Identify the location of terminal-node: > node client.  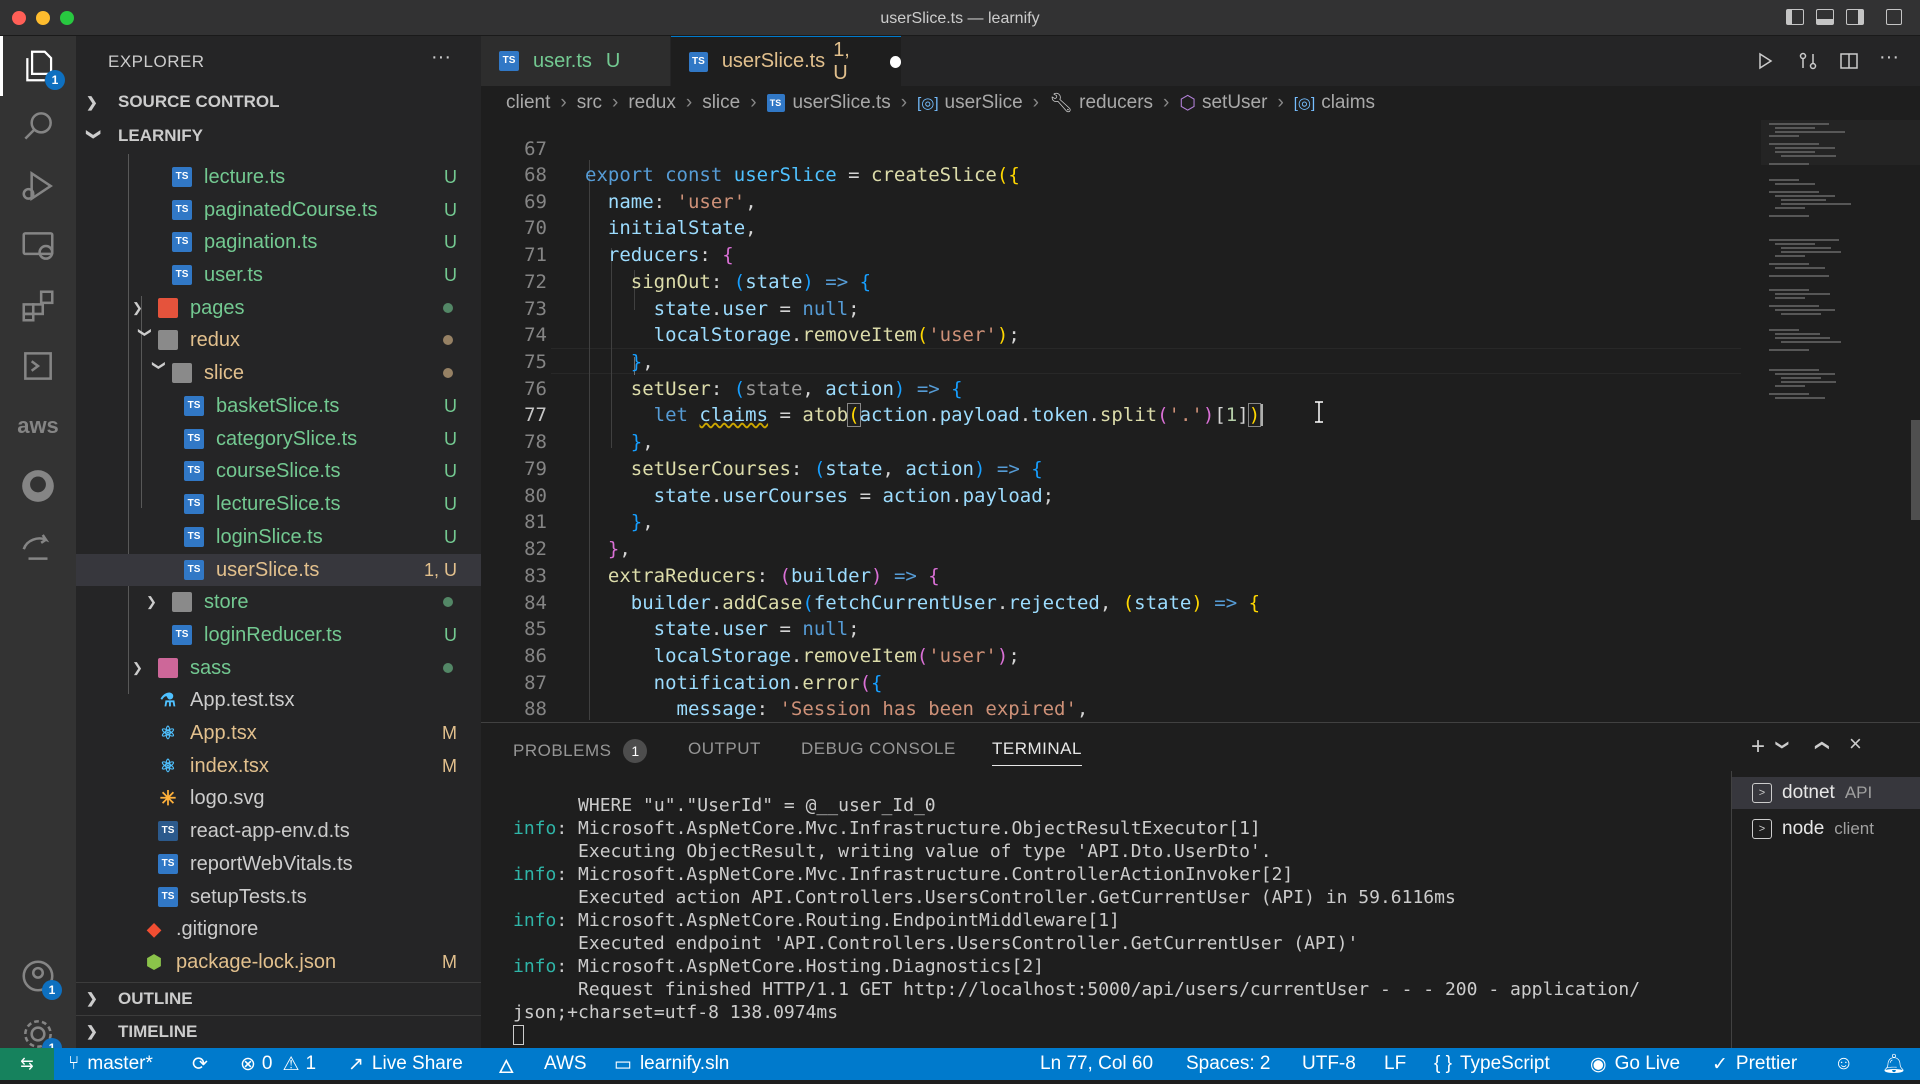
(1813, 829).